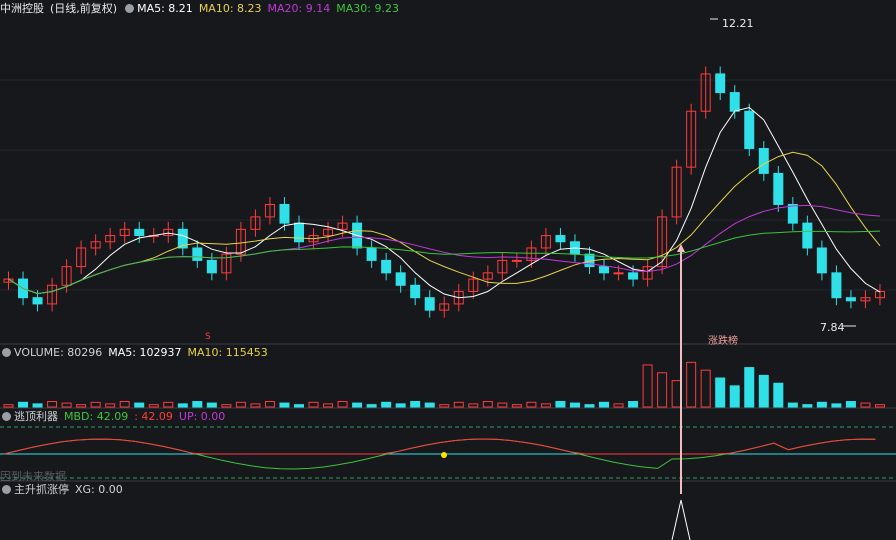 The height and width of the screenshot is (540, 896). What do you see at coordinates (84, 8) in the screenshot?
I see `period-label: (日线,前复权)` at bounding box center [84, 8].